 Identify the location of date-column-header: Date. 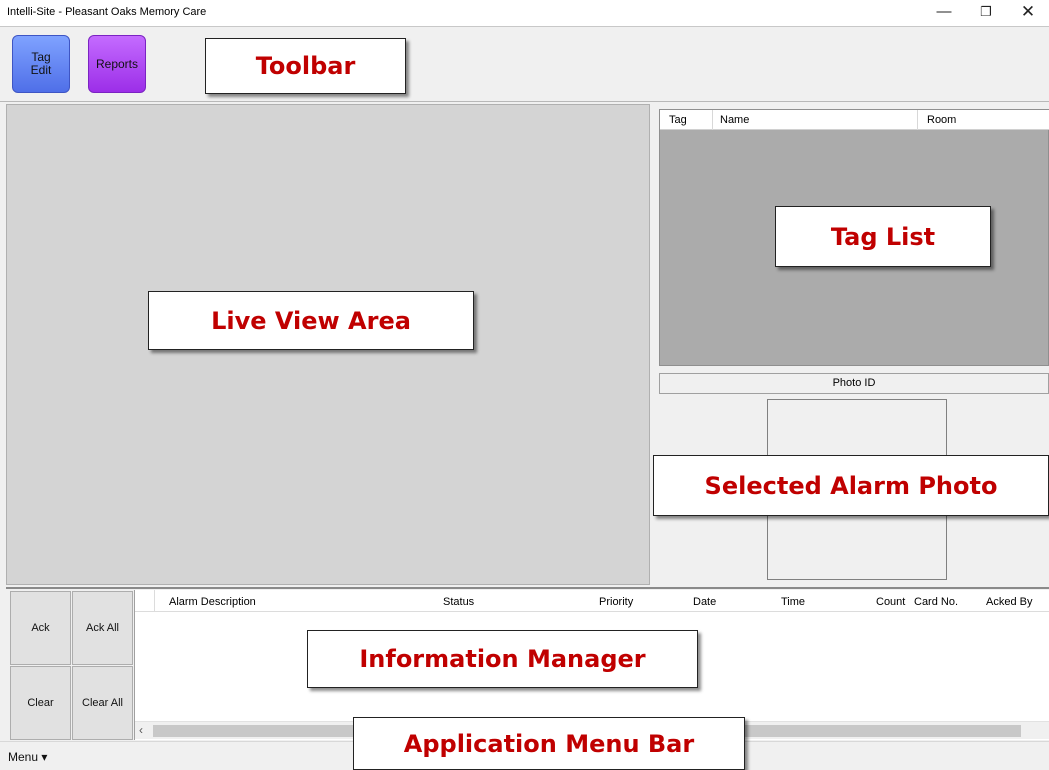
(704, 602).